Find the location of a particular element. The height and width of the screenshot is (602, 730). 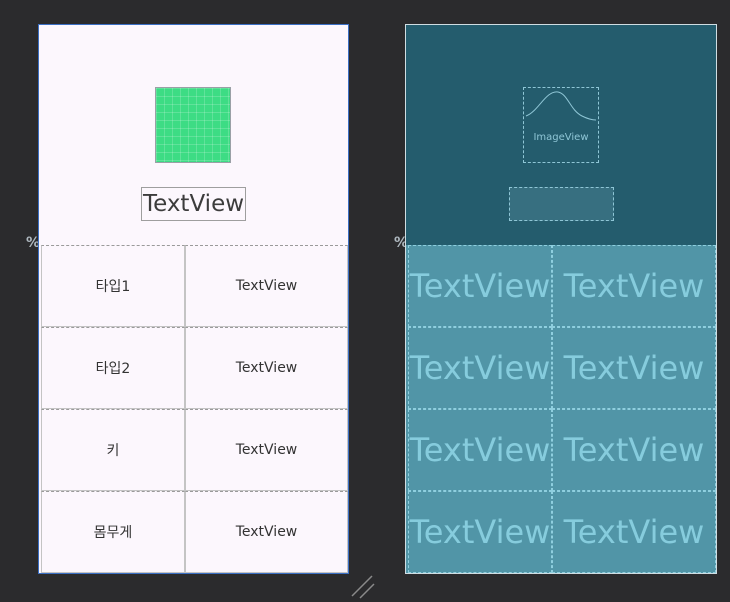

imageview-placeholder: ImageView is located at coordinates (561, 125).